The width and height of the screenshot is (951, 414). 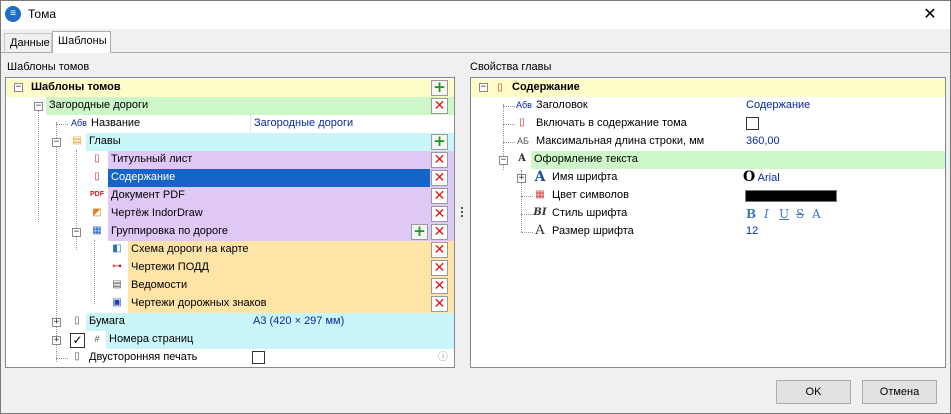 What do you see at coordinates (586, 159) in the screenshot?
I see `text-format-label: Оформление текста` at bounding box center [586, 159].